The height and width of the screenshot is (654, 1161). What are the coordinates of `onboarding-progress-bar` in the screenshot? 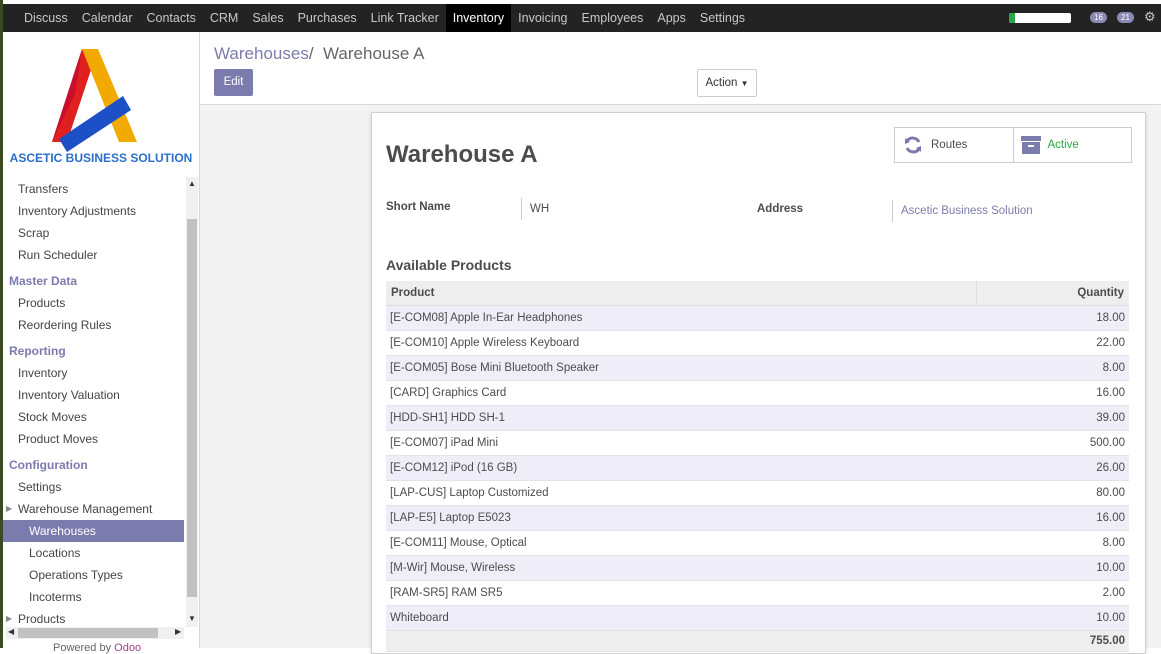 It's located at (1040, 18).